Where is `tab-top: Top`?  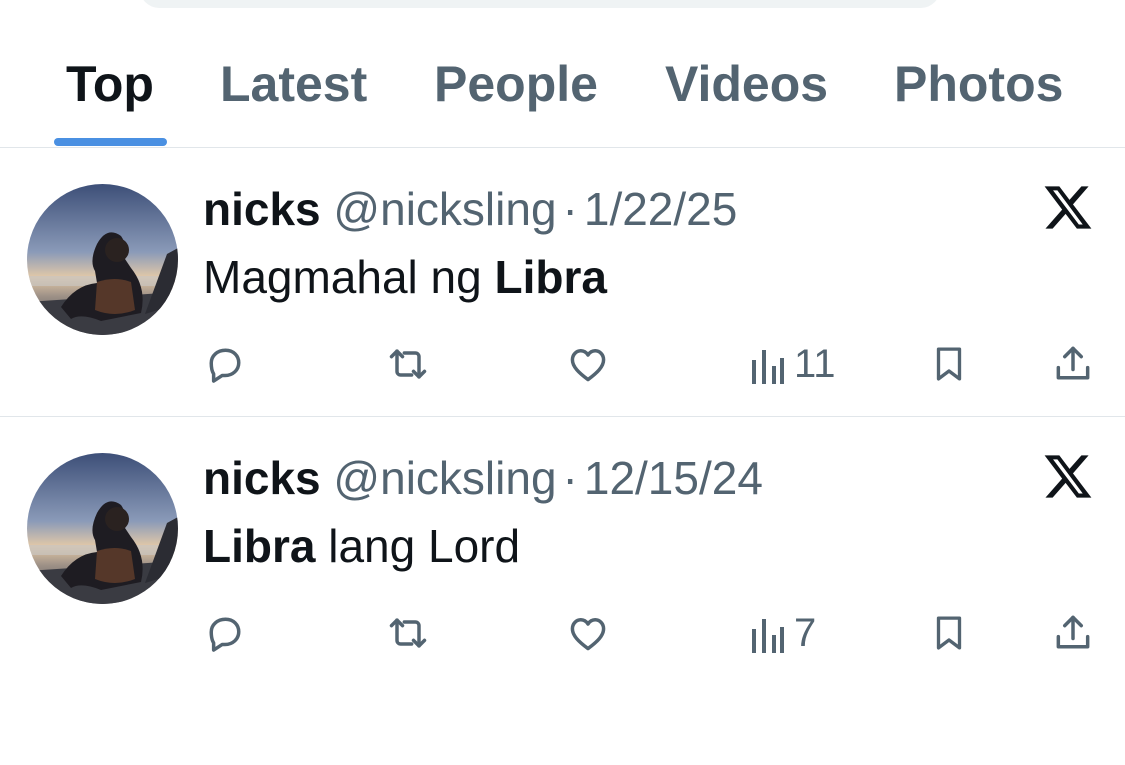 tab-top: Top is located at coordinates (110, 84).